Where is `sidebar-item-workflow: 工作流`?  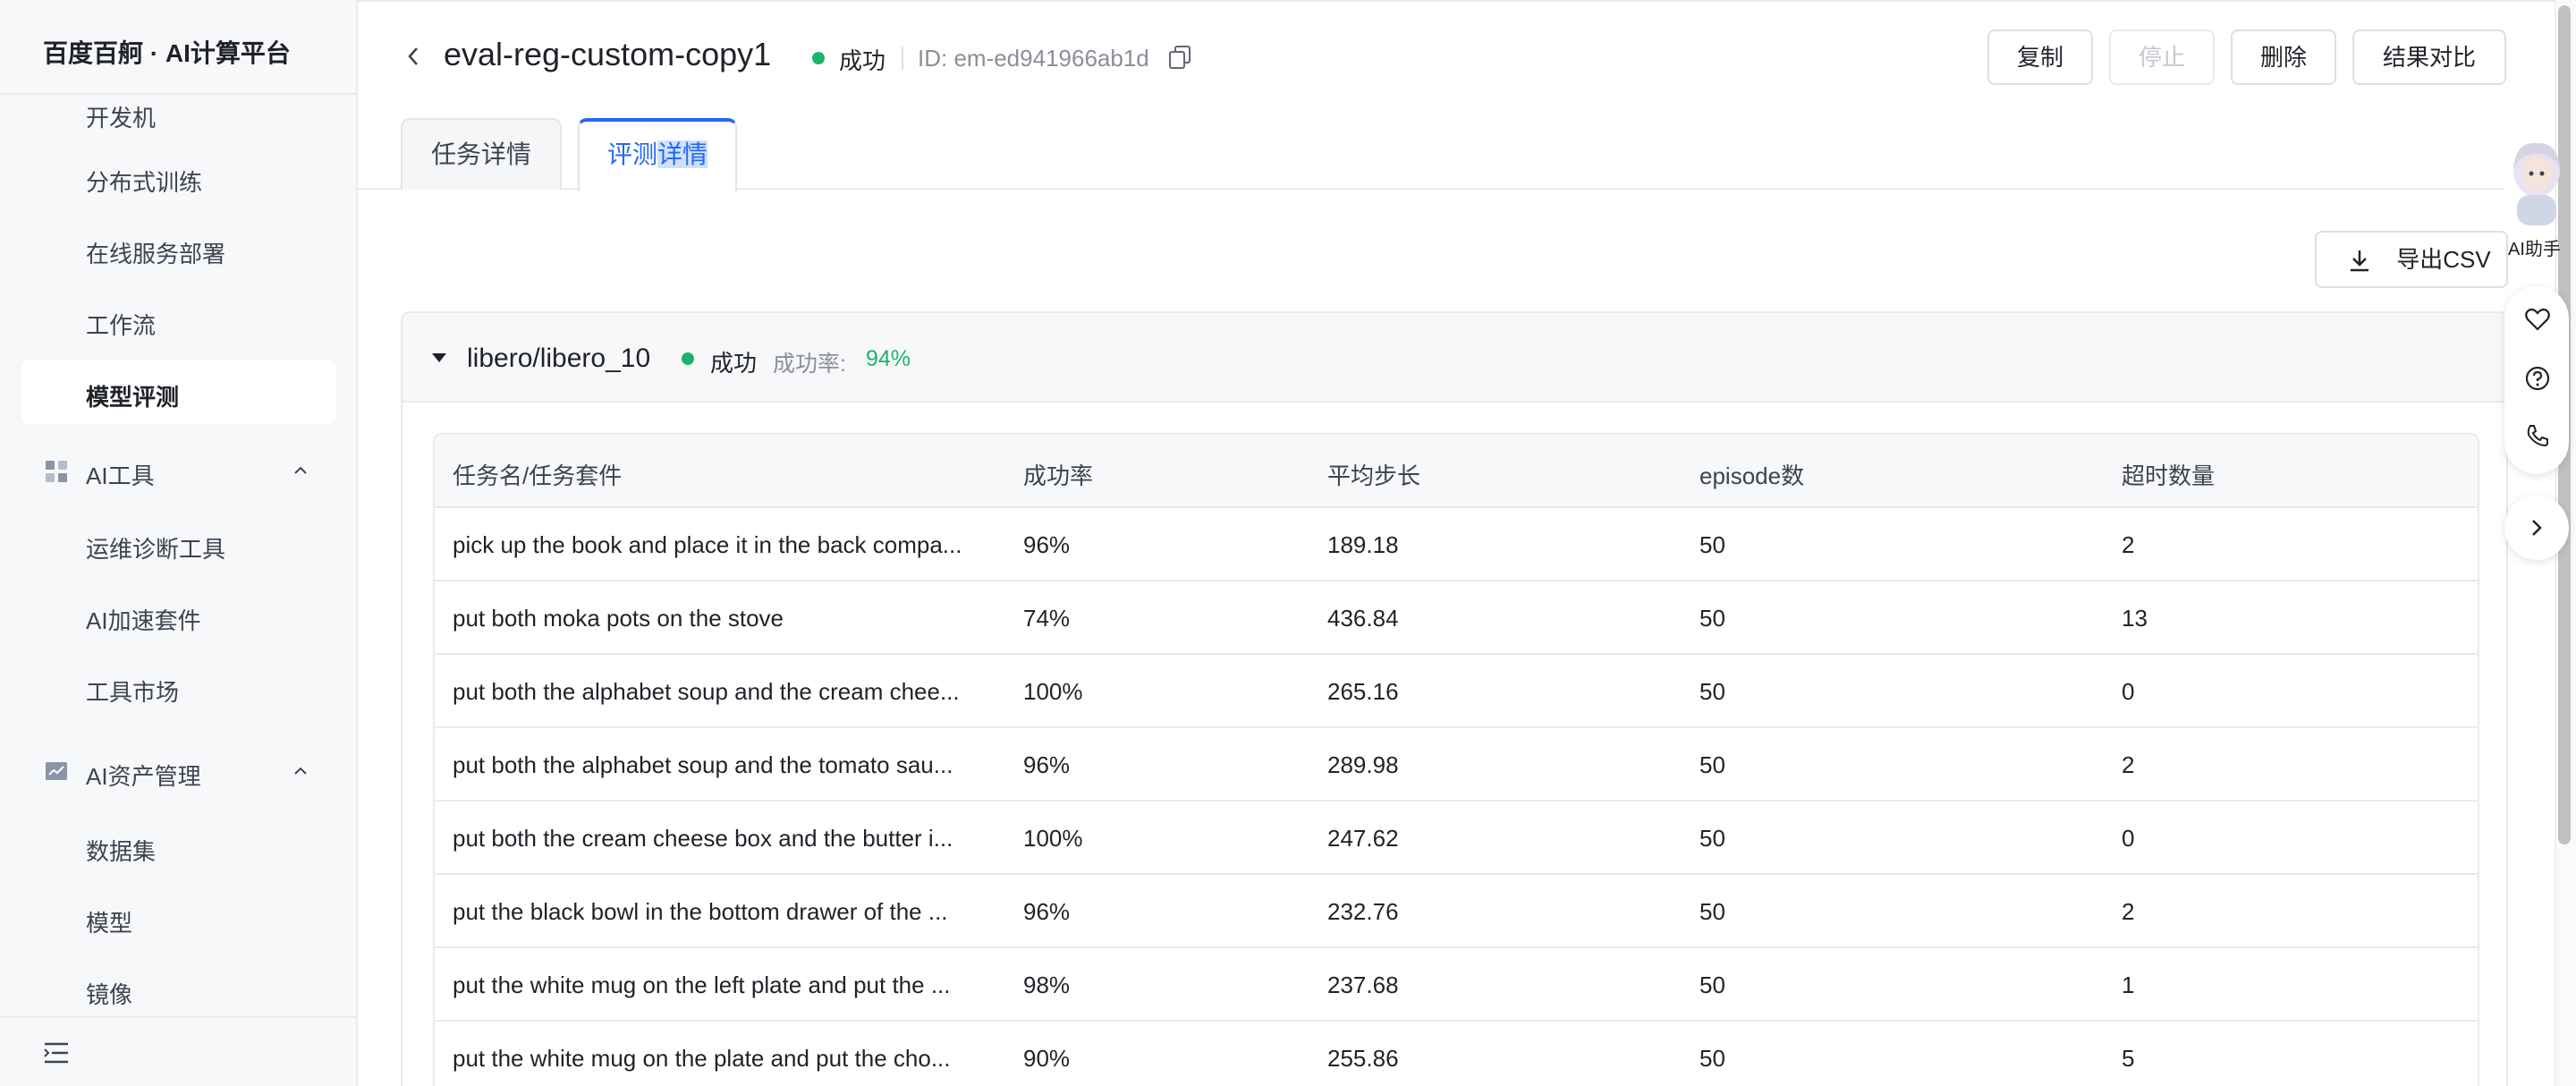
sidebar-item-workflow: 工作流 is located at coordinates (178, 320).